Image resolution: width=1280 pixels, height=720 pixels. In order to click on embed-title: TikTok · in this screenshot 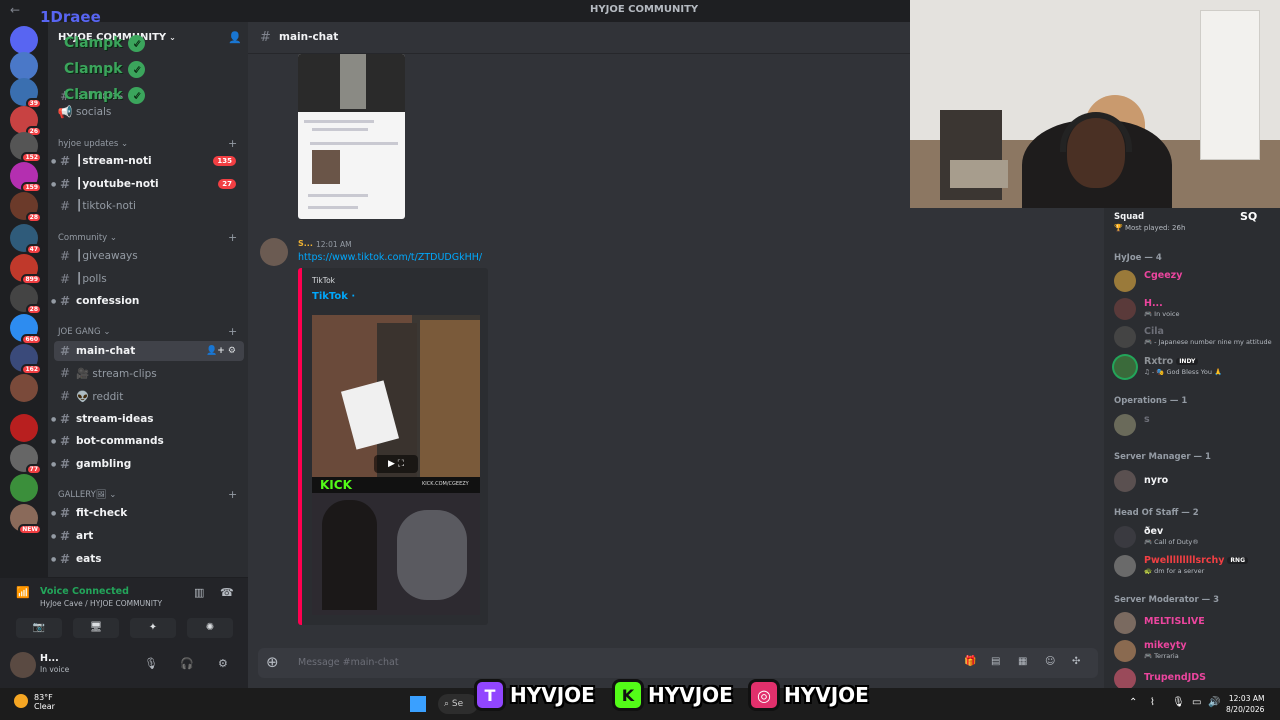, I will do `click(333, 296)`.